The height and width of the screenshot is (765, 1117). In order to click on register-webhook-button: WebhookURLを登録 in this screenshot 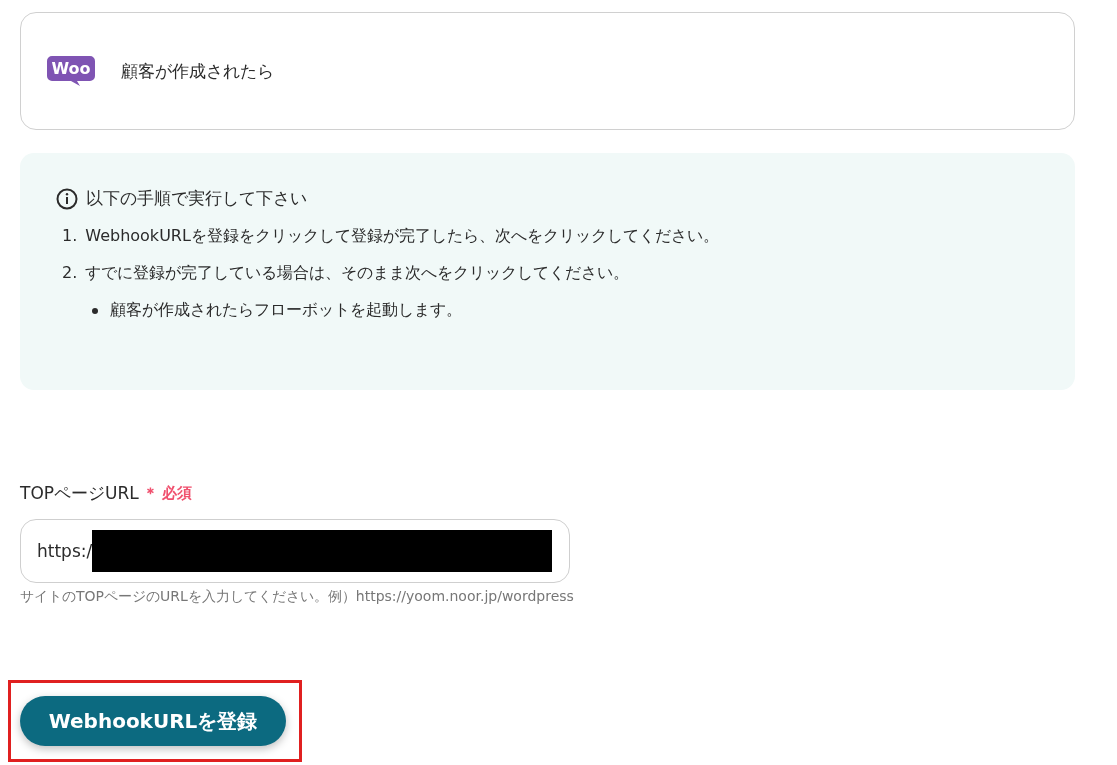, I will do `click(153, 721)`.